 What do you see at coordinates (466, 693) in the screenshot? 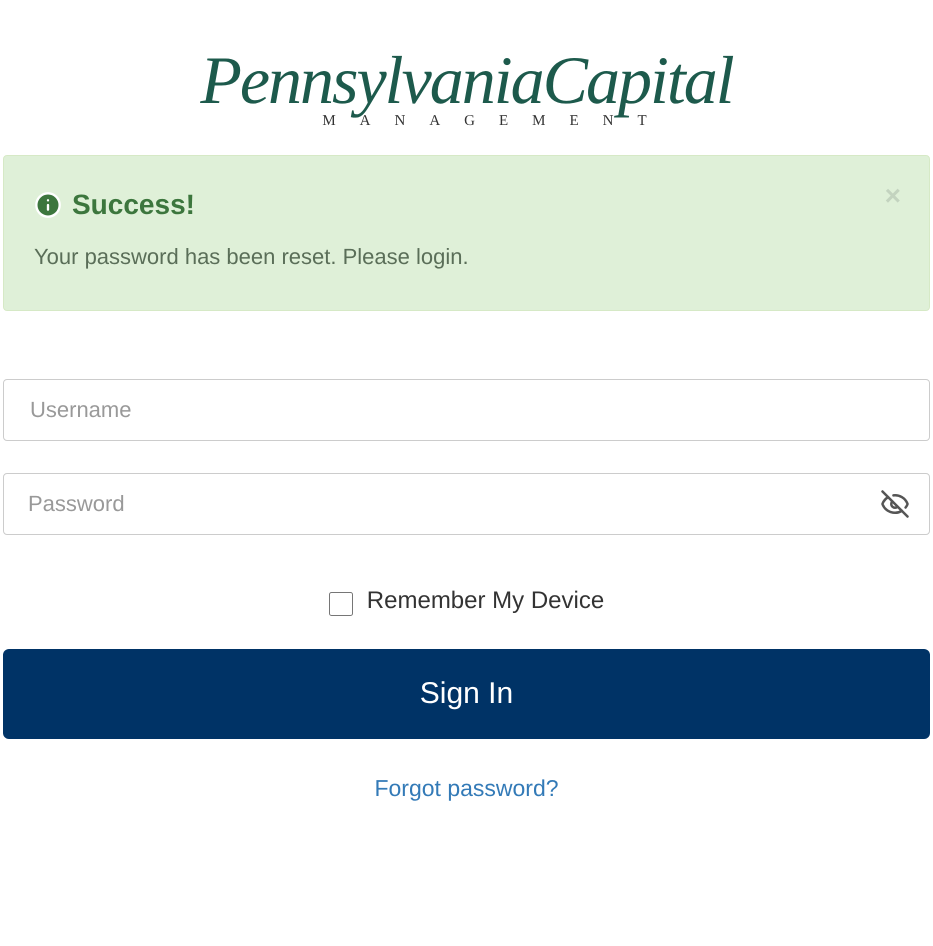
I see `sign-in-button: Sign In` at bounding box center [466, 693].